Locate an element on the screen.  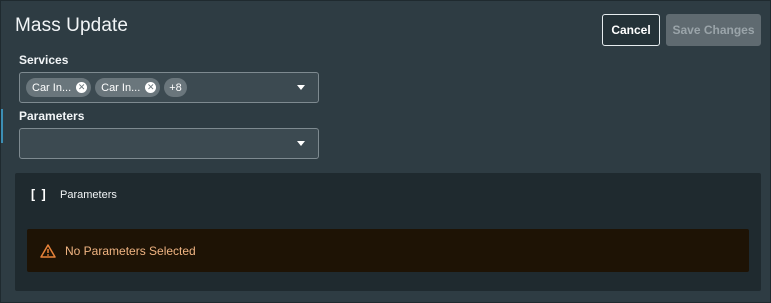
parameters-select is located at coordinates (169, 143).